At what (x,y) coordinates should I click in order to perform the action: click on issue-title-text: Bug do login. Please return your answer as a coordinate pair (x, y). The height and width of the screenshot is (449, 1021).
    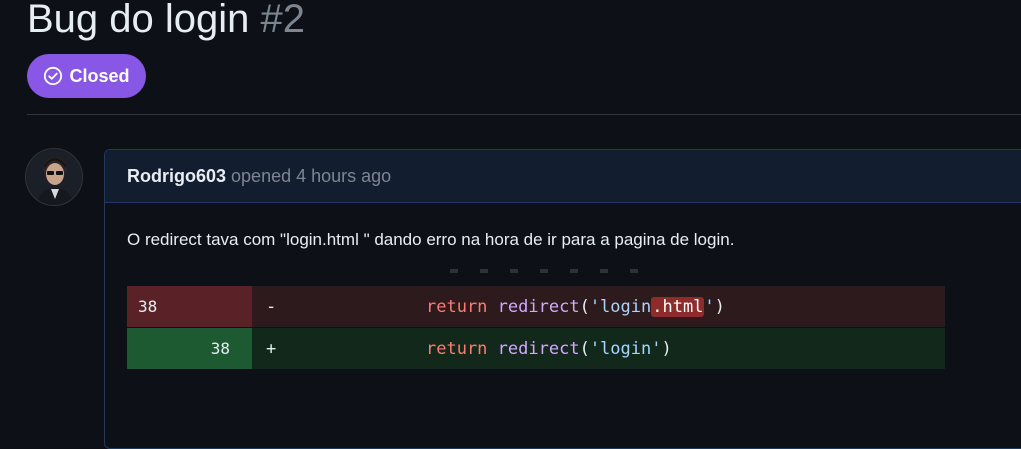
    Looking at the image, I should click on (138, 20).